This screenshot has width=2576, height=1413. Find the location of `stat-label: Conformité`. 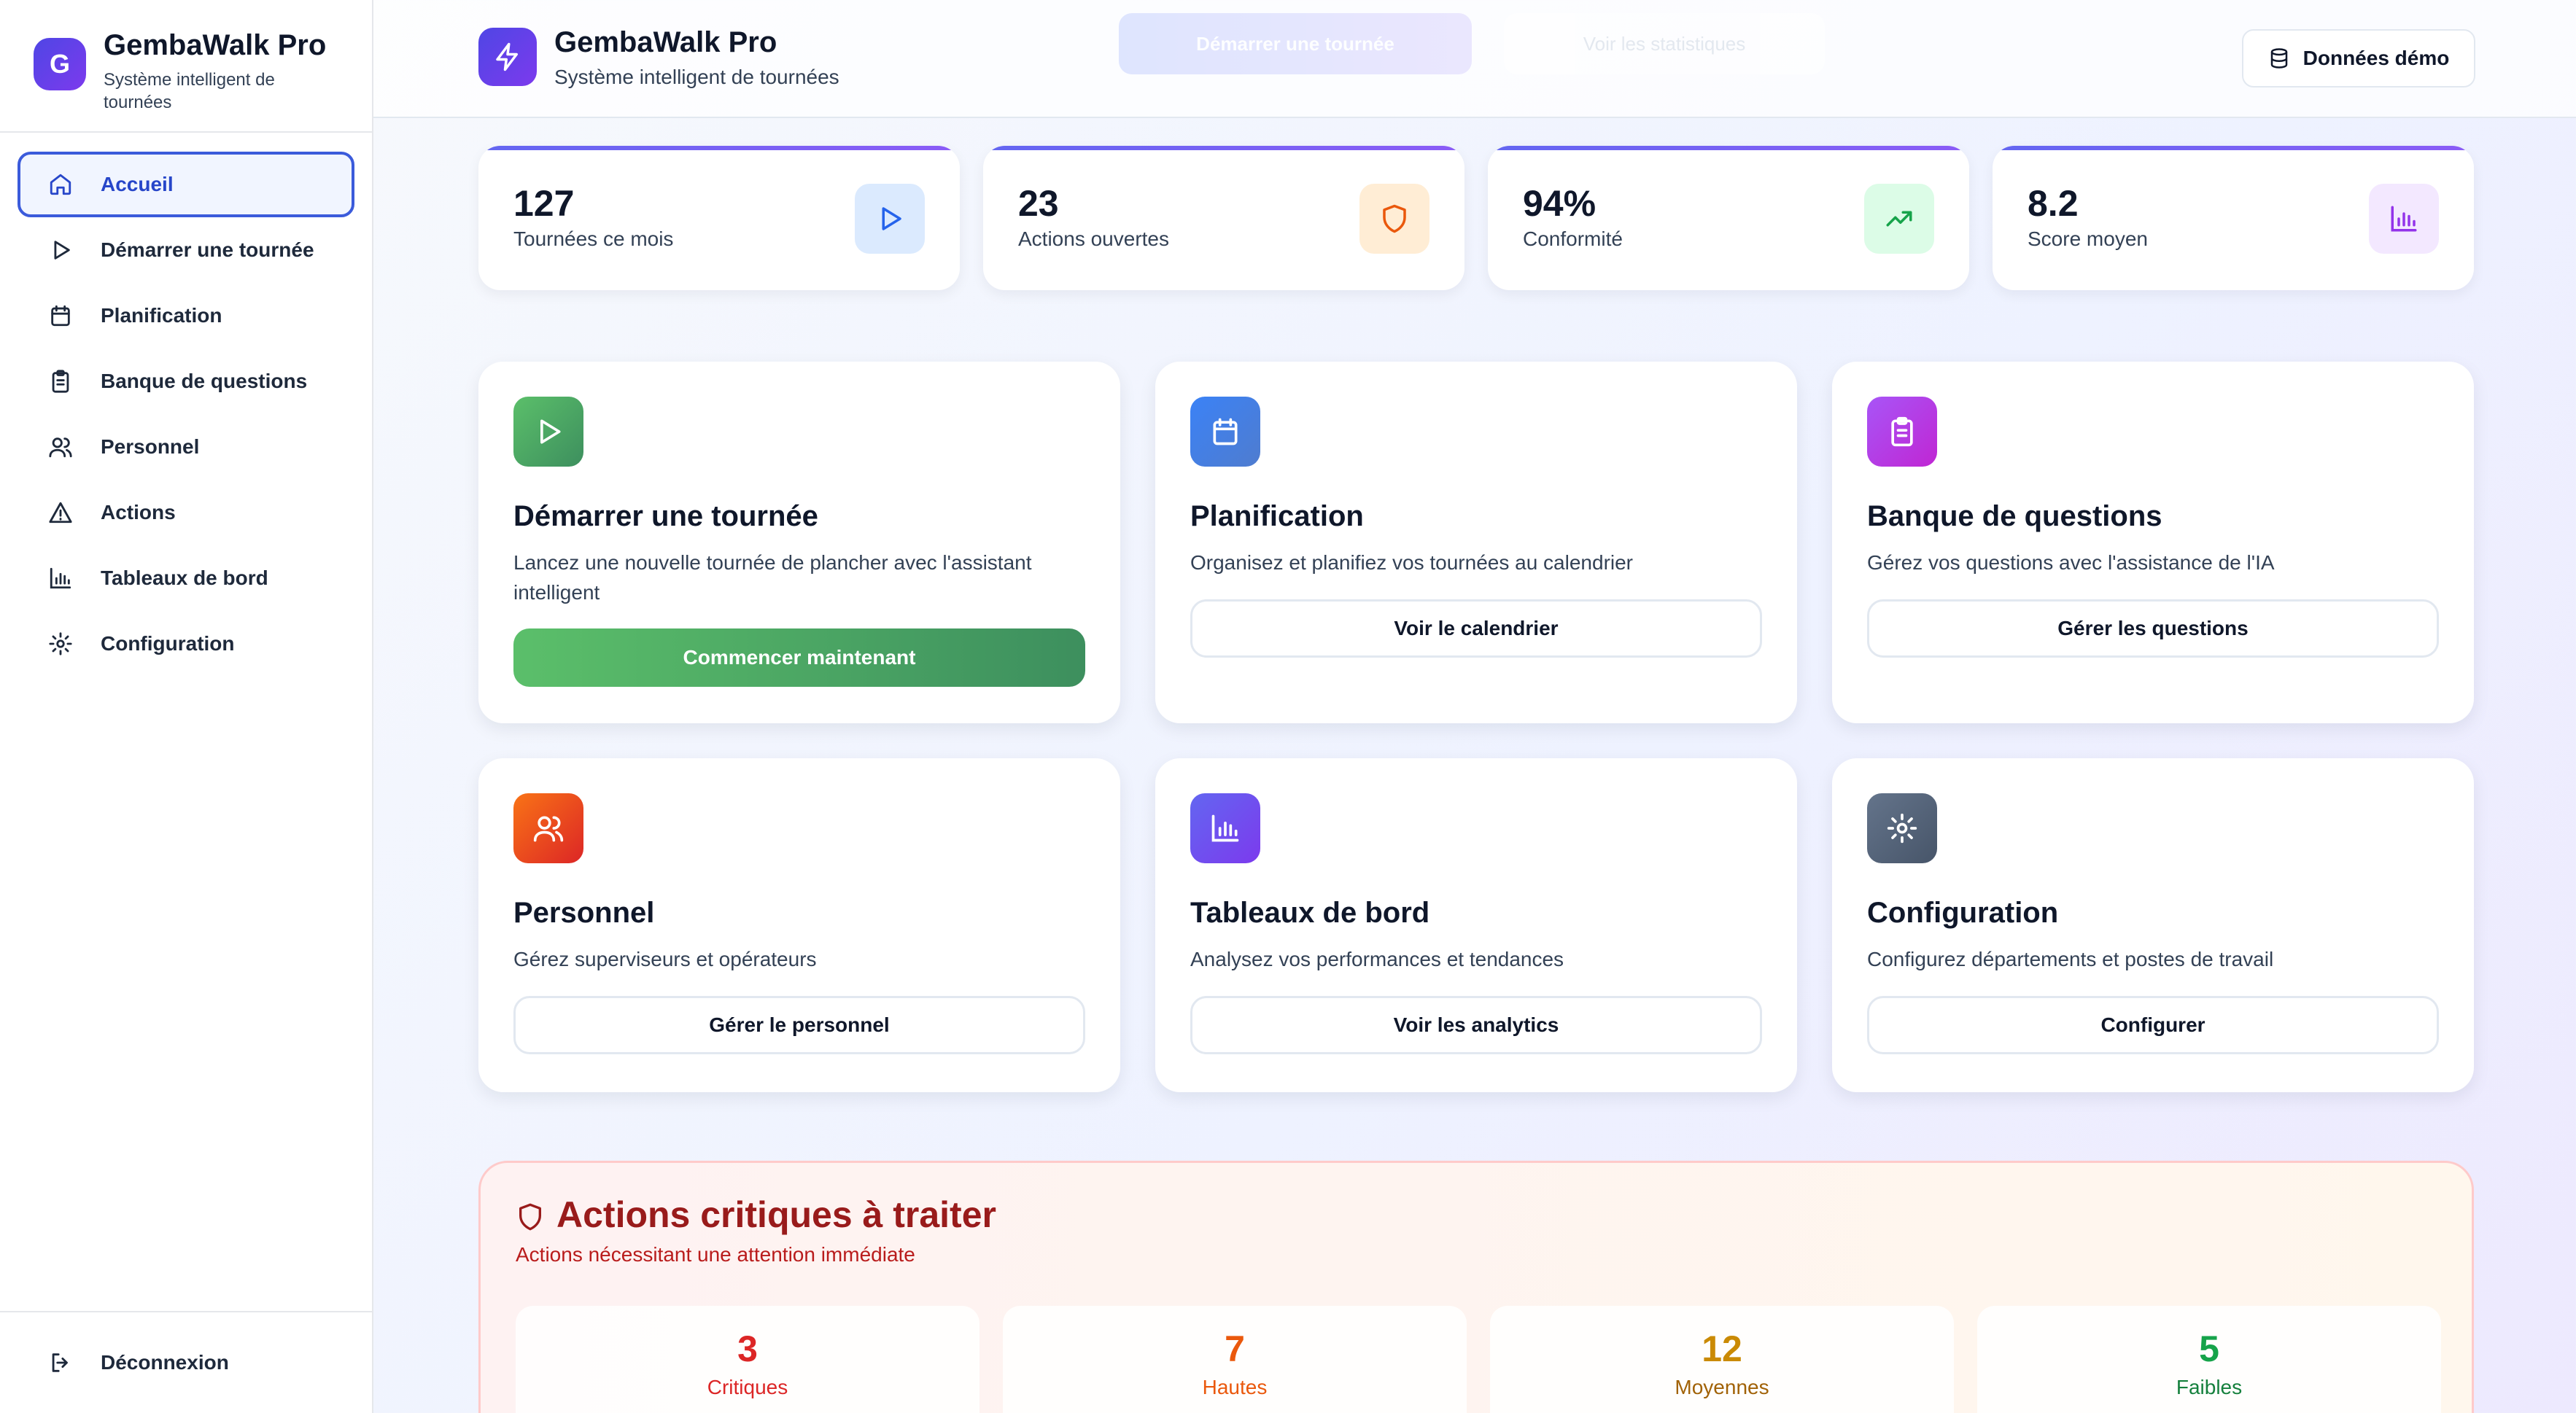

stat-label: Conformité is located at coordinates (1573, 238).